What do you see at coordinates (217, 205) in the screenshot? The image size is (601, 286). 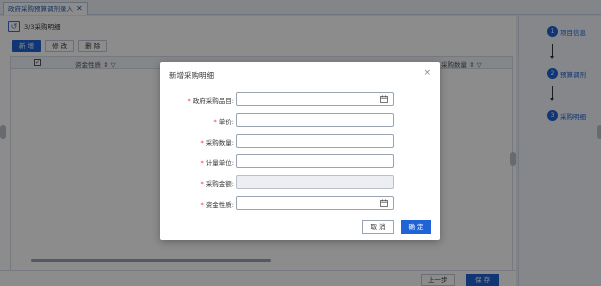 I see `field-label: * 资金性质:` at bounding box center [217, 205].